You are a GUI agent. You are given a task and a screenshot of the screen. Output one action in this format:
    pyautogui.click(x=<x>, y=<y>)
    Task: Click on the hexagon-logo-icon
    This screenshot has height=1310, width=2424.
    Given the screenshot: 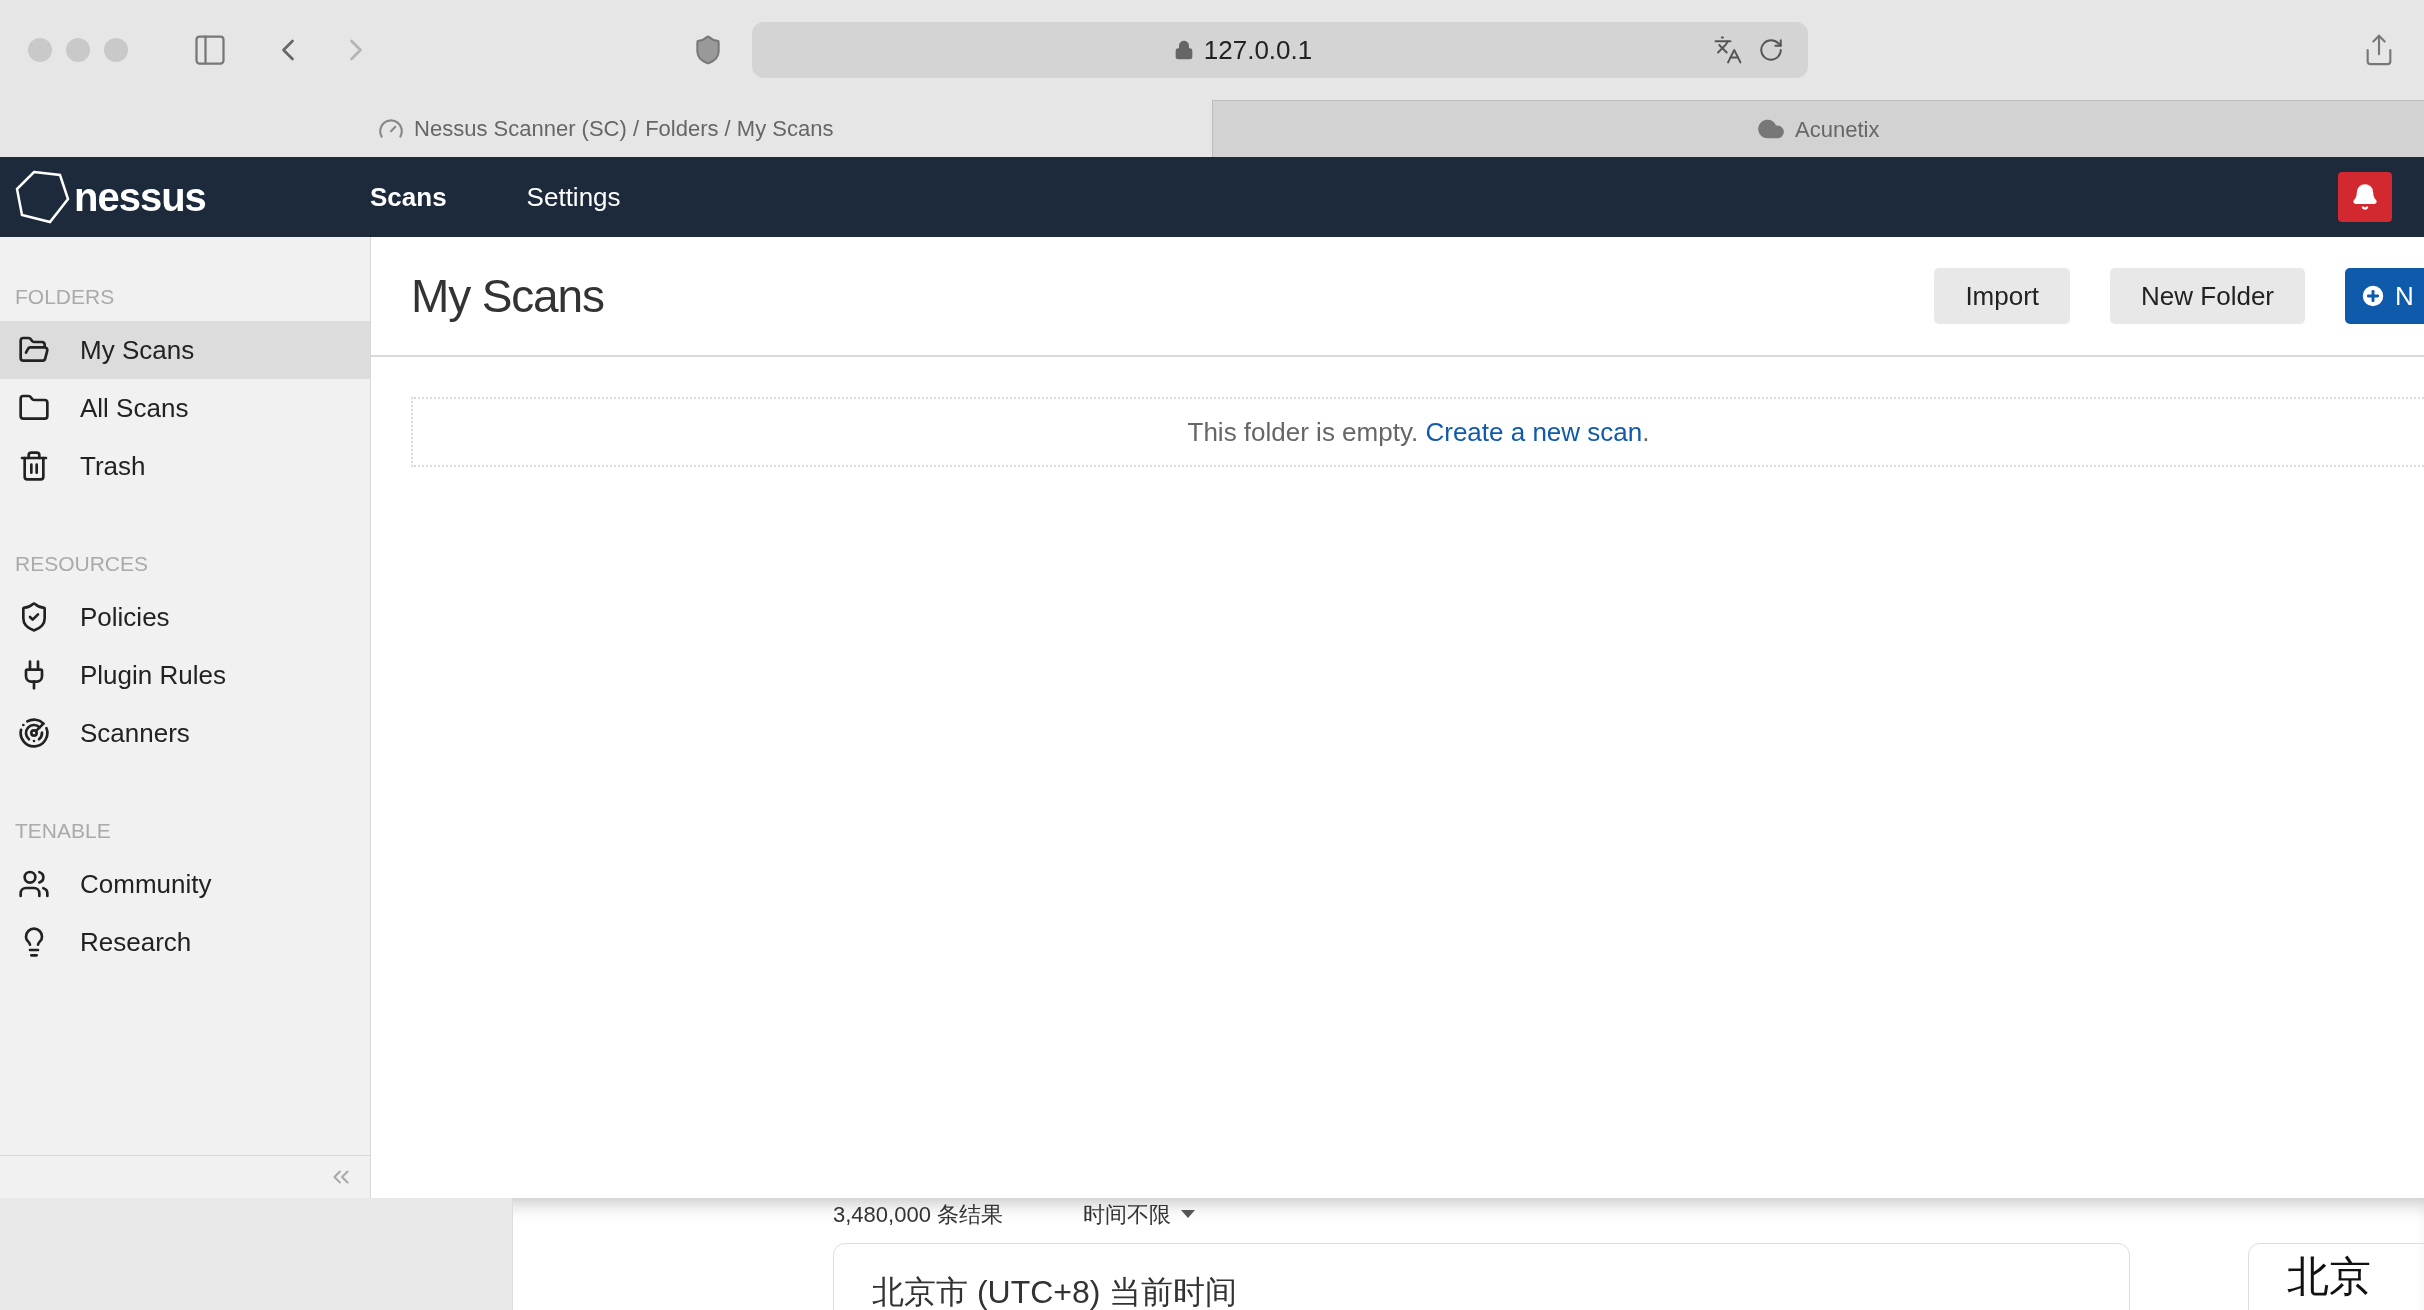 What is the action you would take?
    pyautogui.click(x=42, y=197)
    